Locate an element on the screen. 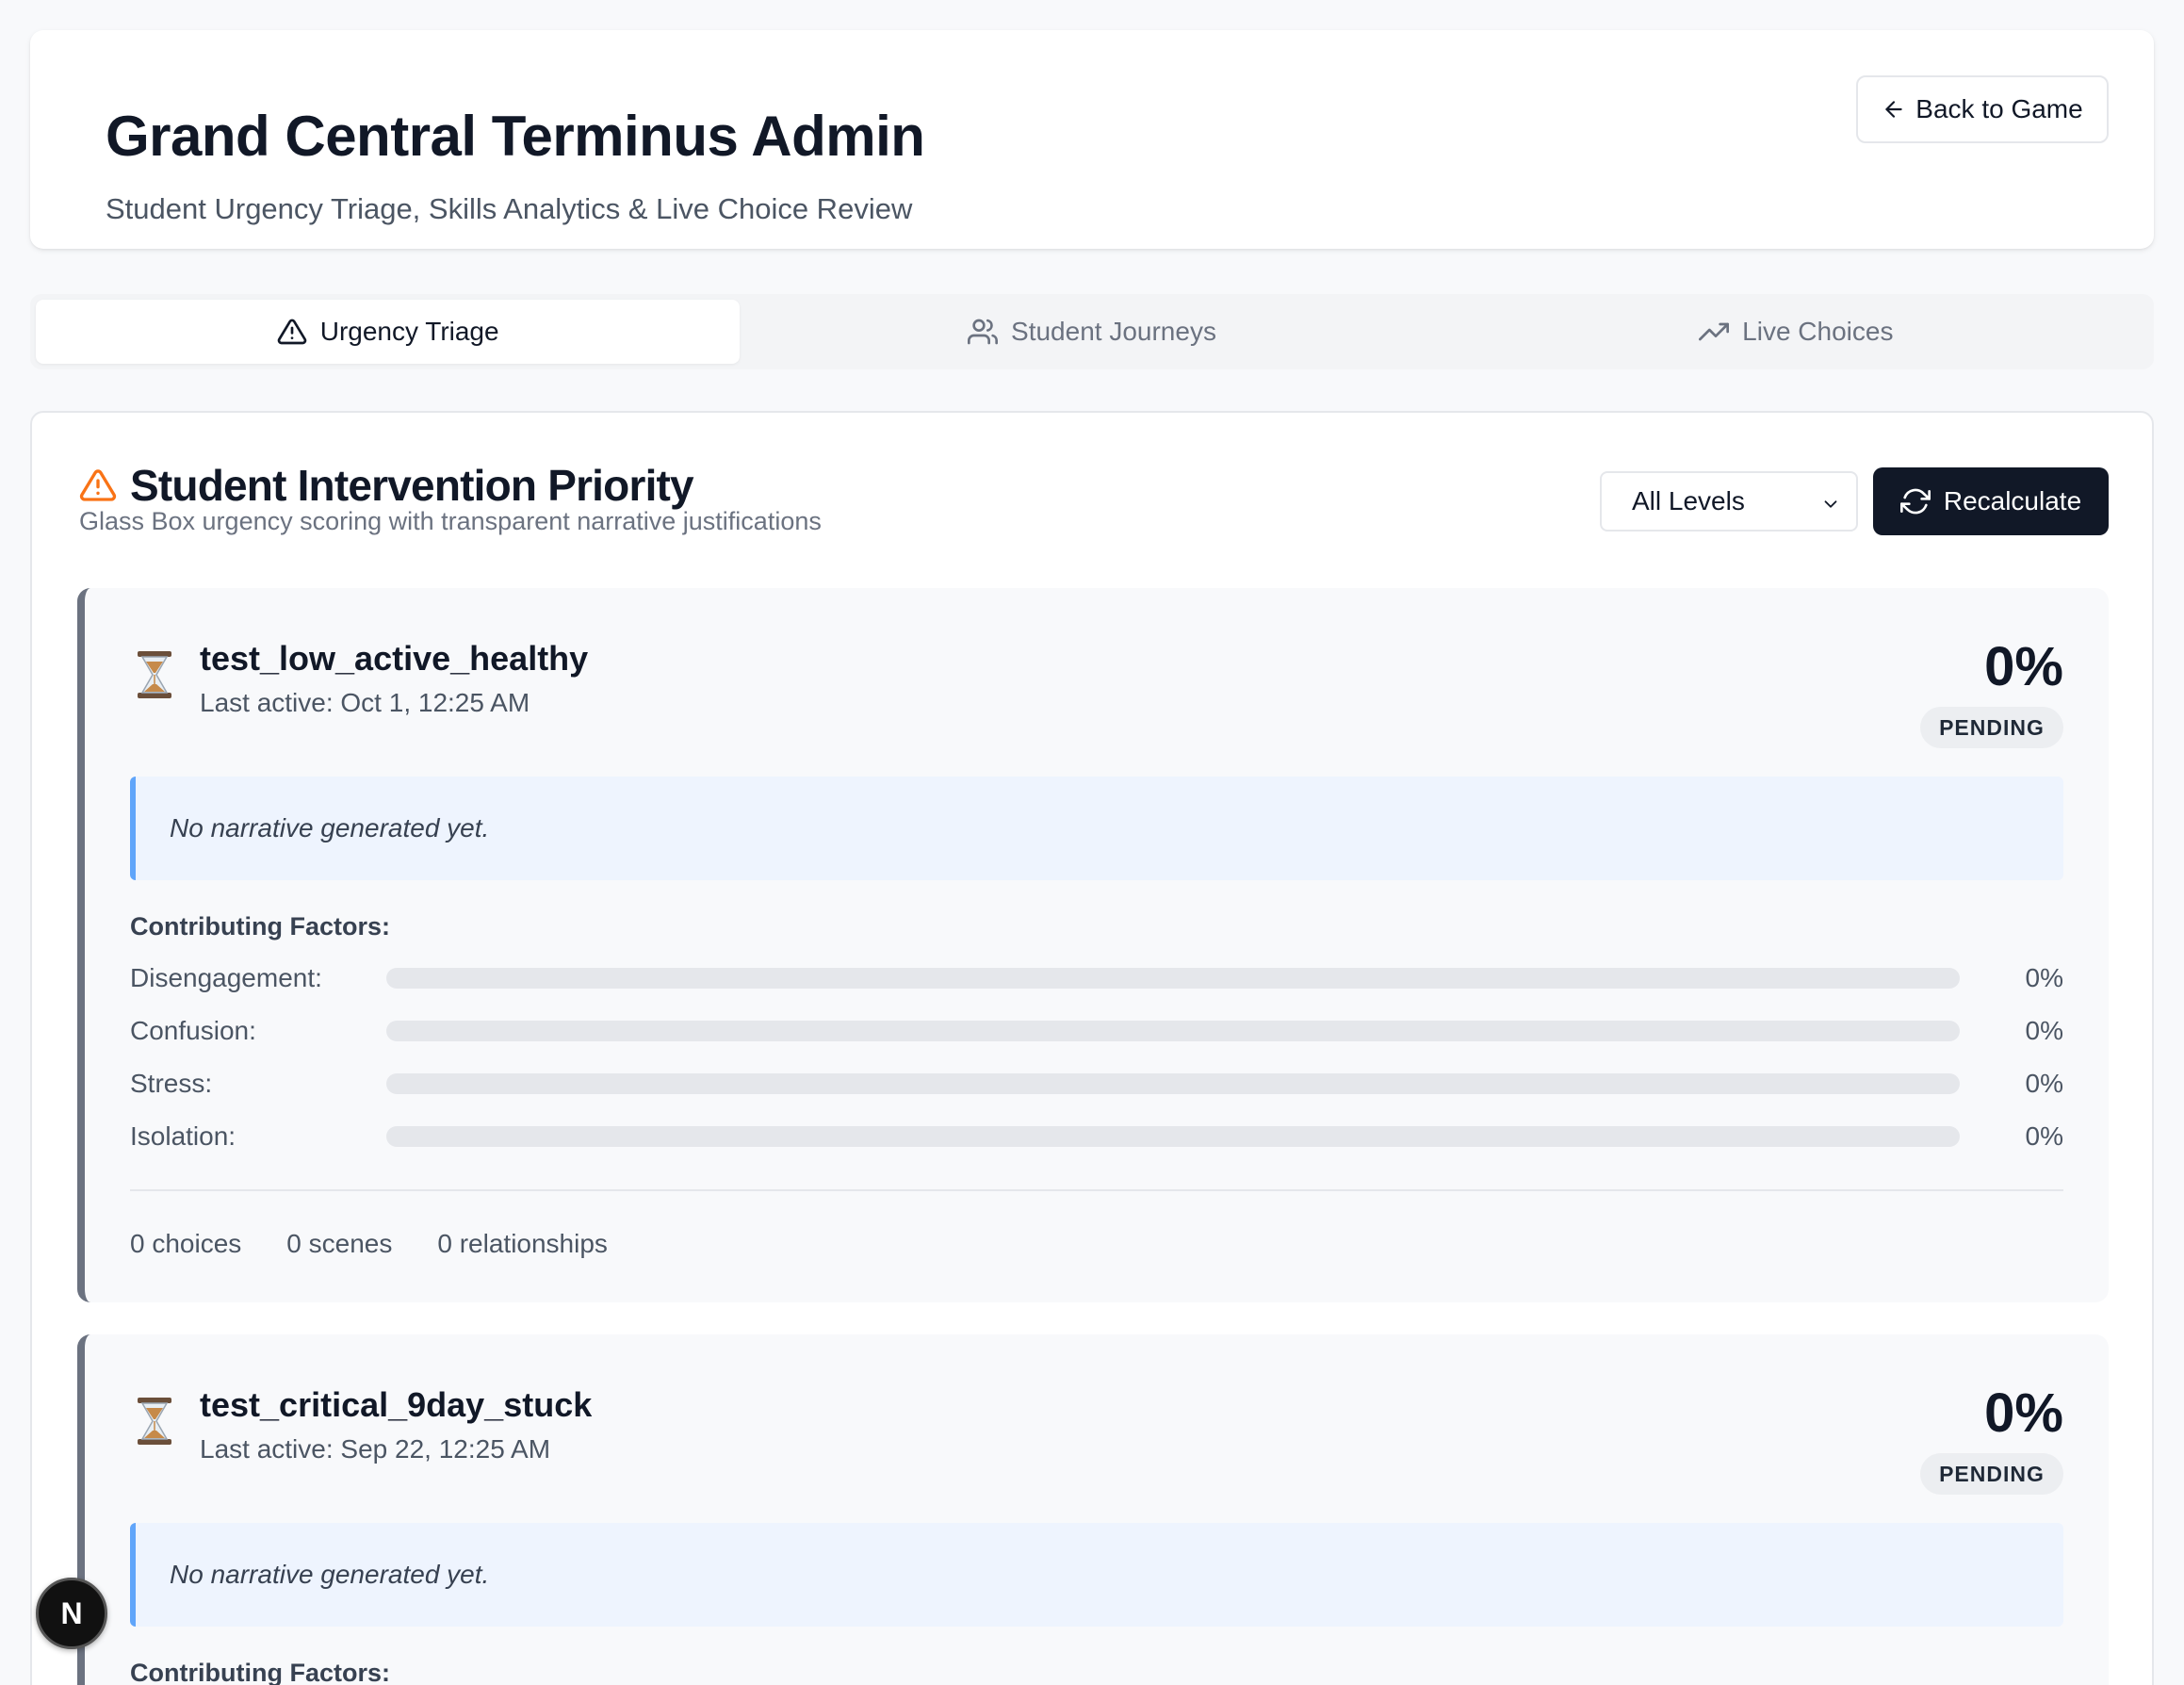  recalculate-label: Recalculate is located at coordinates (2012, 500).